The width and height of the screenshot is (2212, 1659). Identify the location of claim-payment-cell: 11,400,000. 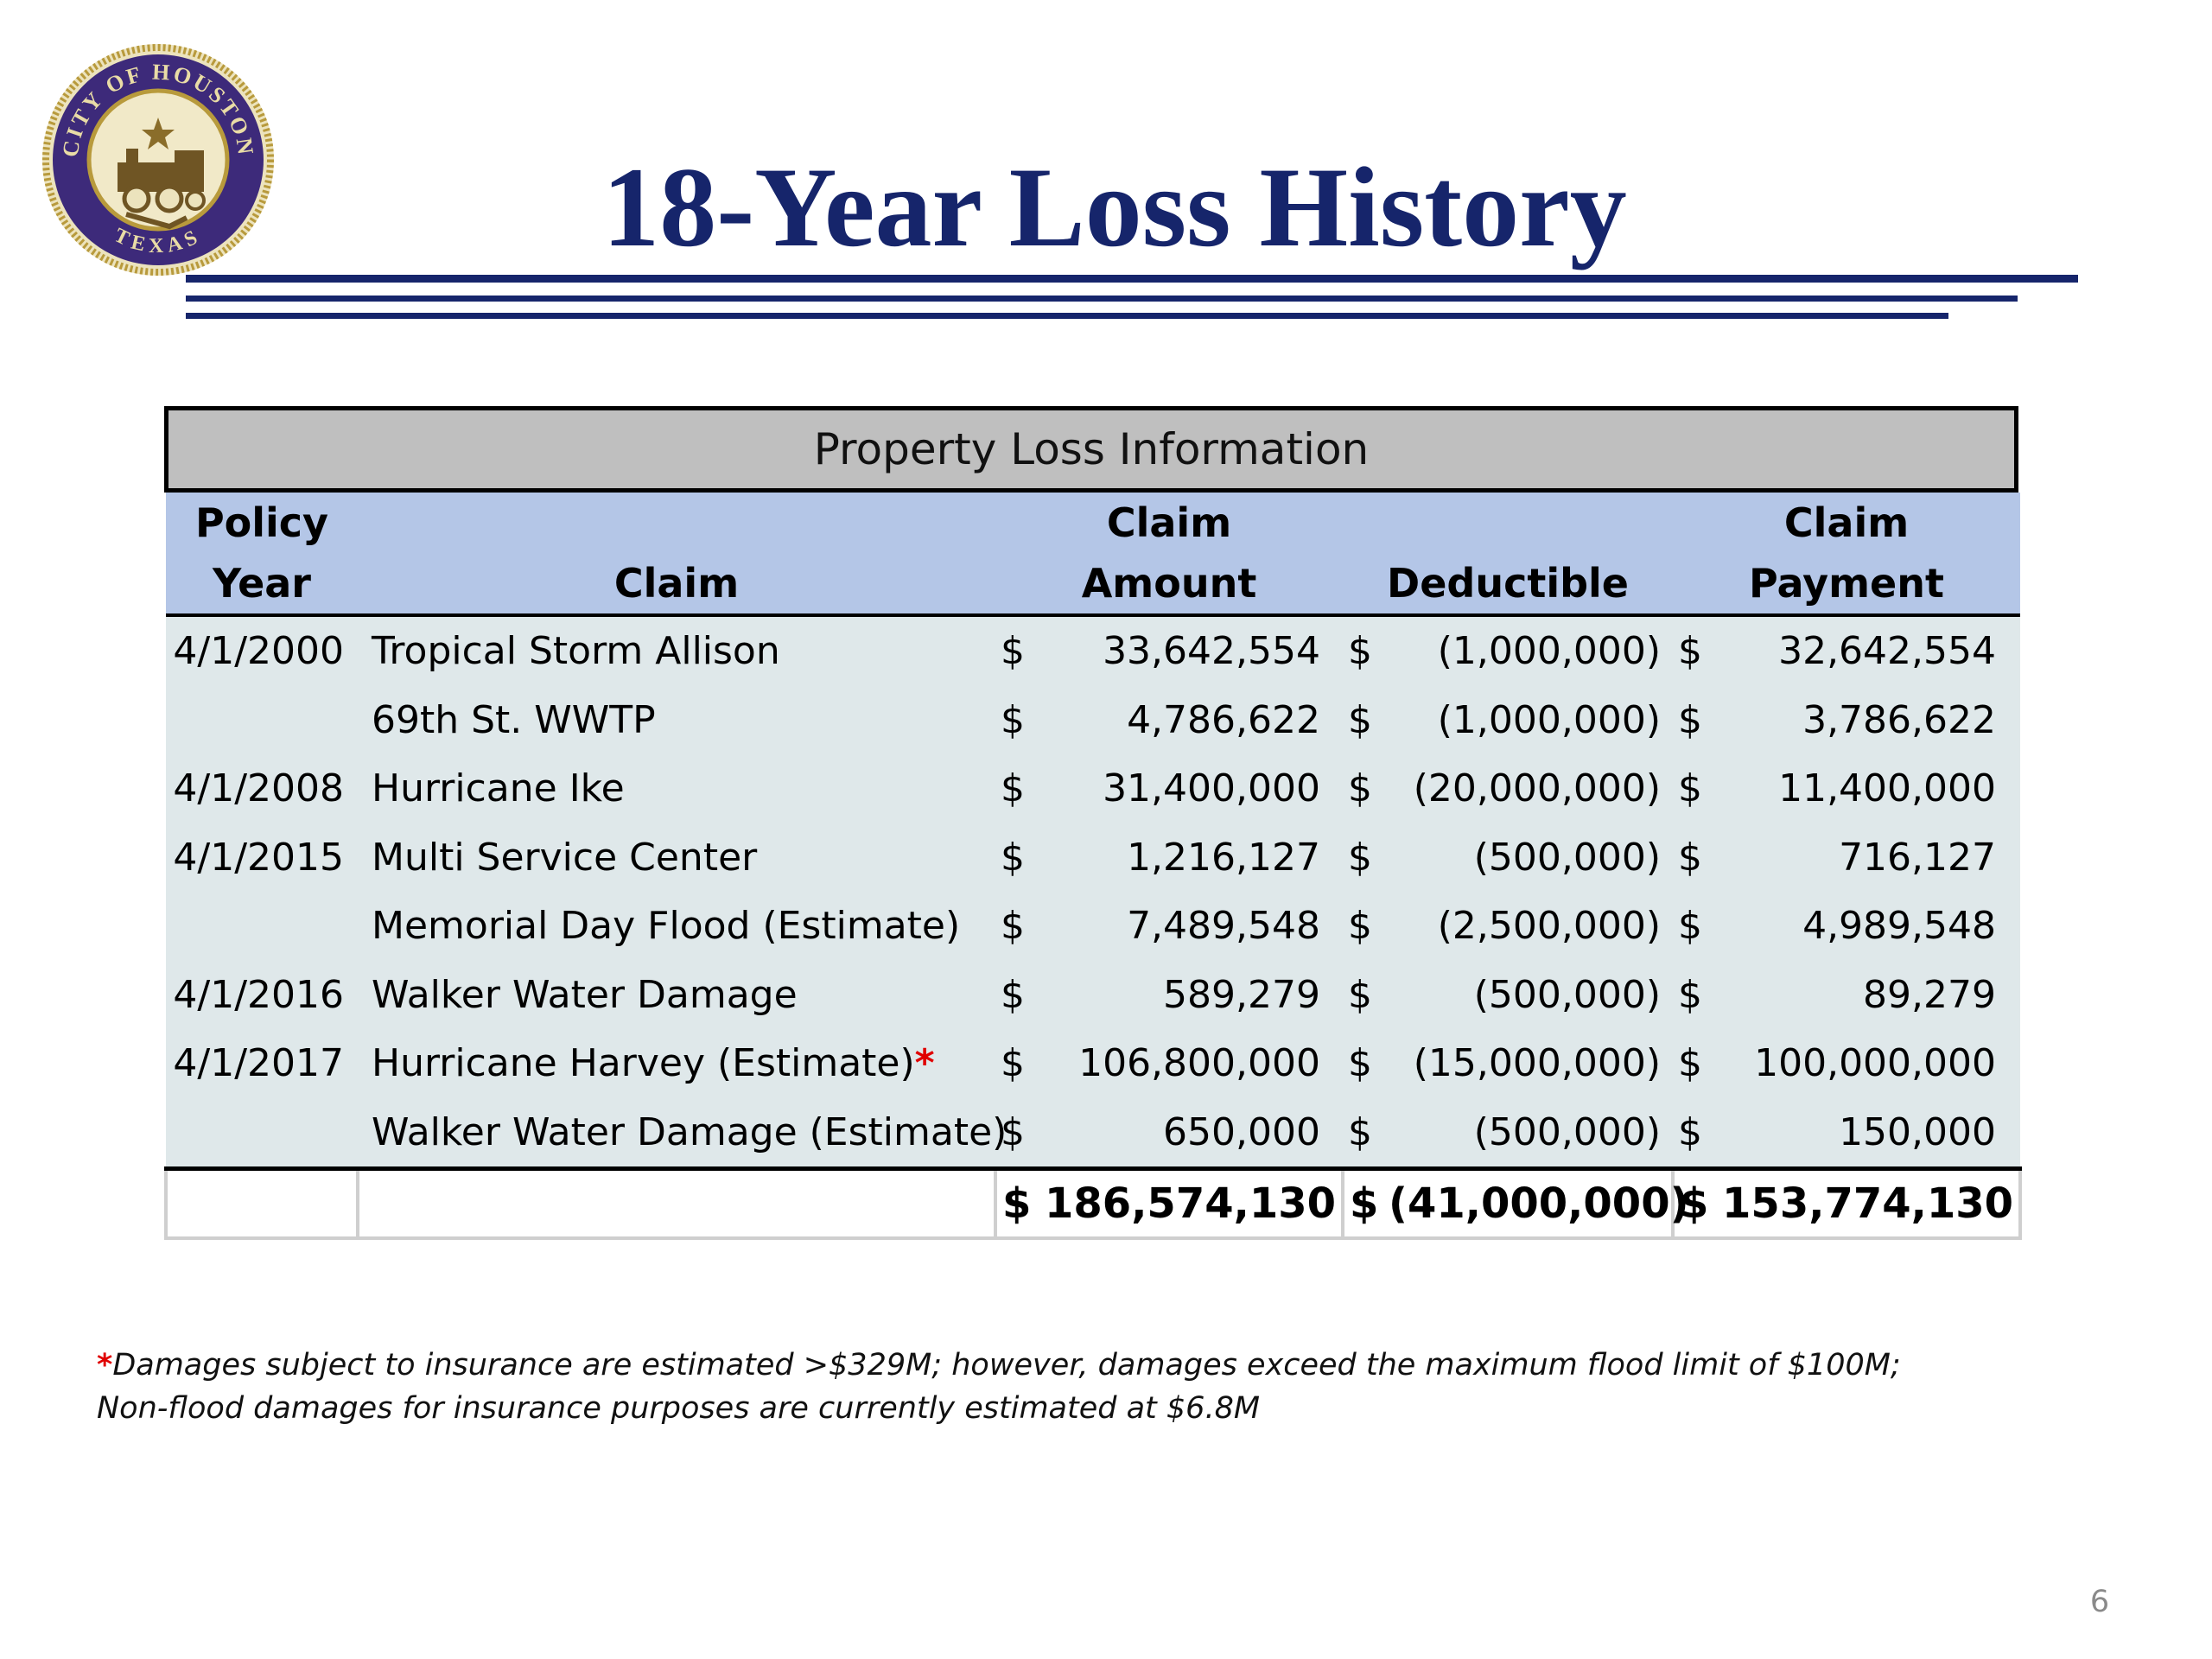
(1871, 788).